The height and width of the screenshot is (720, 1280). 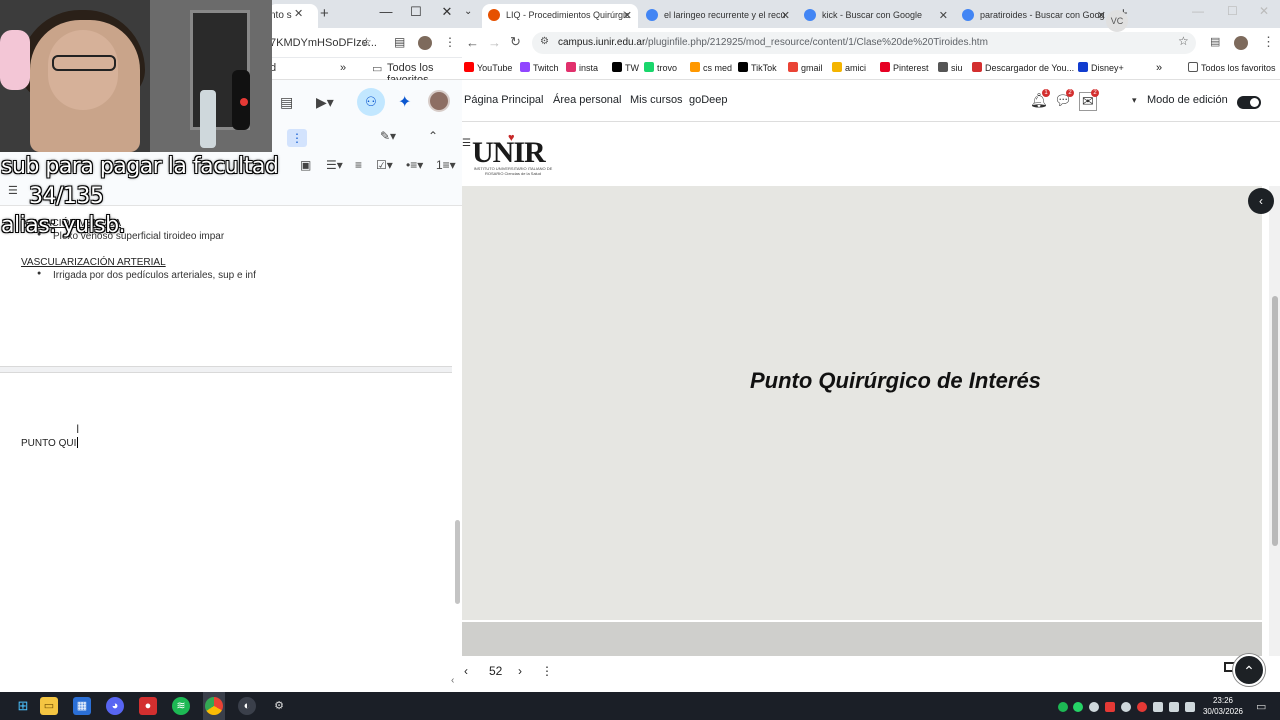 I want to click on back-icon: ←, so click(x=472, y=42).